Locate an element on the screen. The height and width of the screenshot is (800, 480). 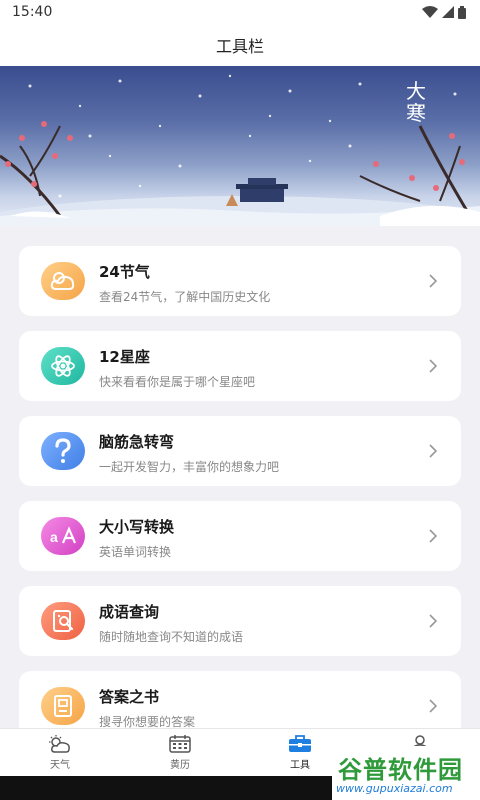
page-title: 工具栏 is located at coordinates (239, 46).